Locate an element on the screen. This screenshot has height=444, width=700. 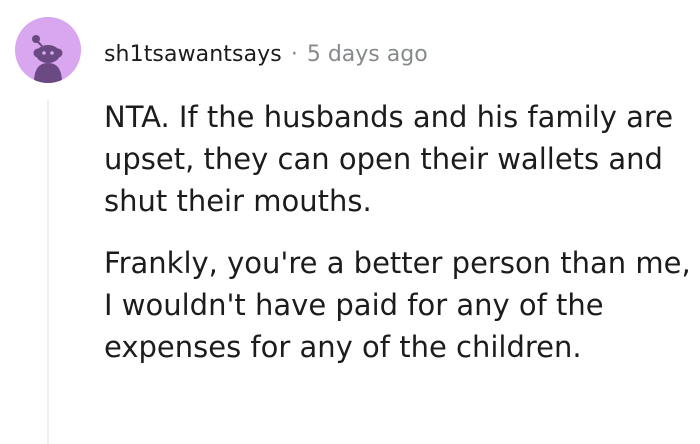
comment-meta: sh1tsawantsays · 5 days ago is located at coordinates (266, 54).